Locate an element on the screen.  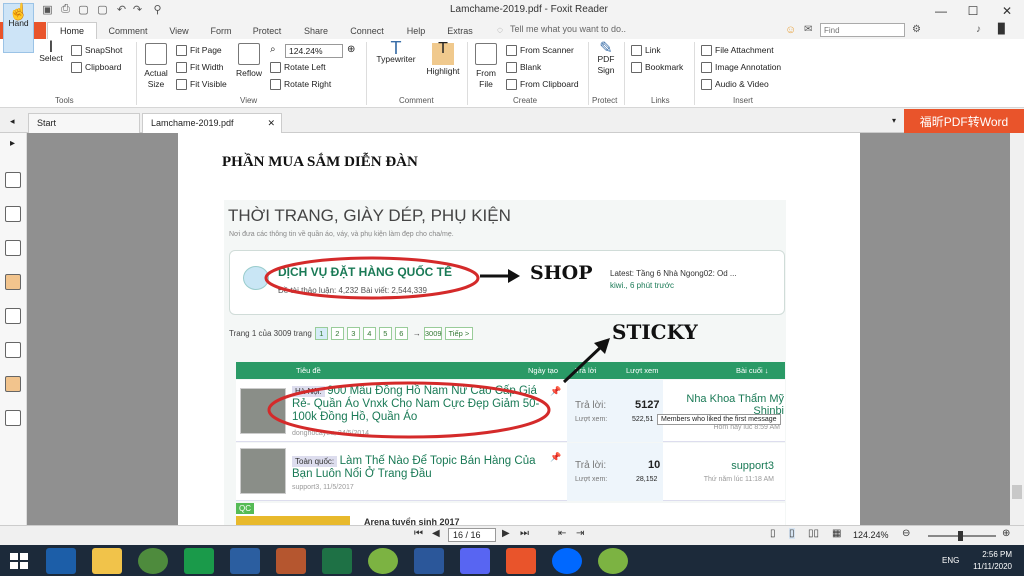
tab-extras: Extras is located at coordinates (460, 30).